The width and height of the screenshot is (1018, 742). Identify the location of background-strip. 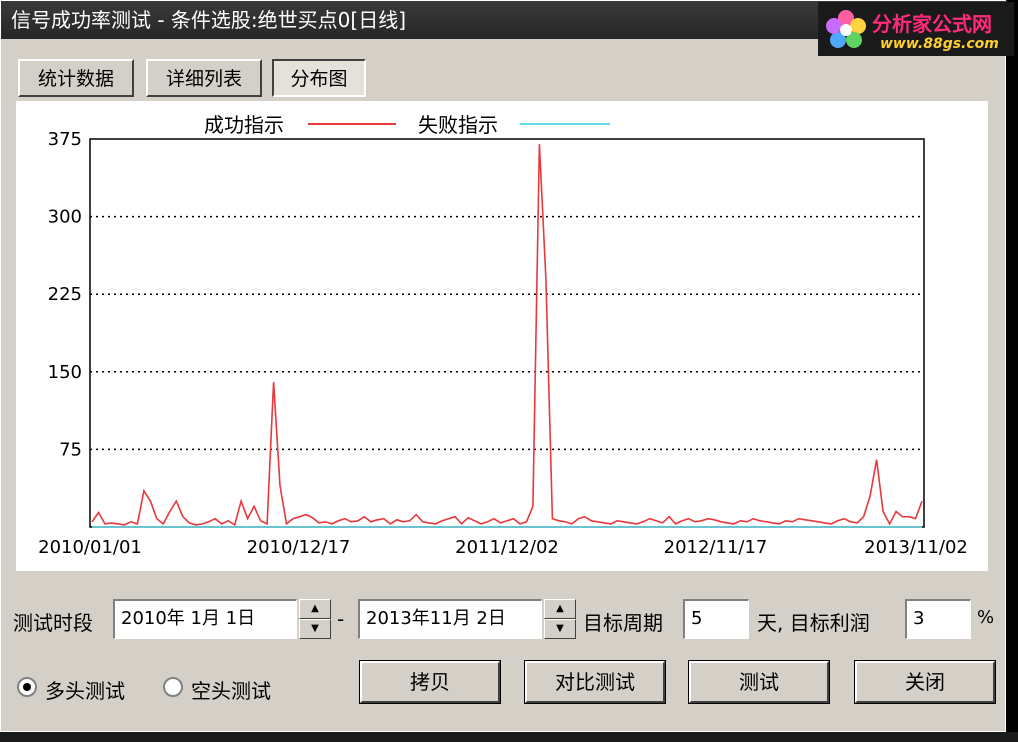
(509, 737).